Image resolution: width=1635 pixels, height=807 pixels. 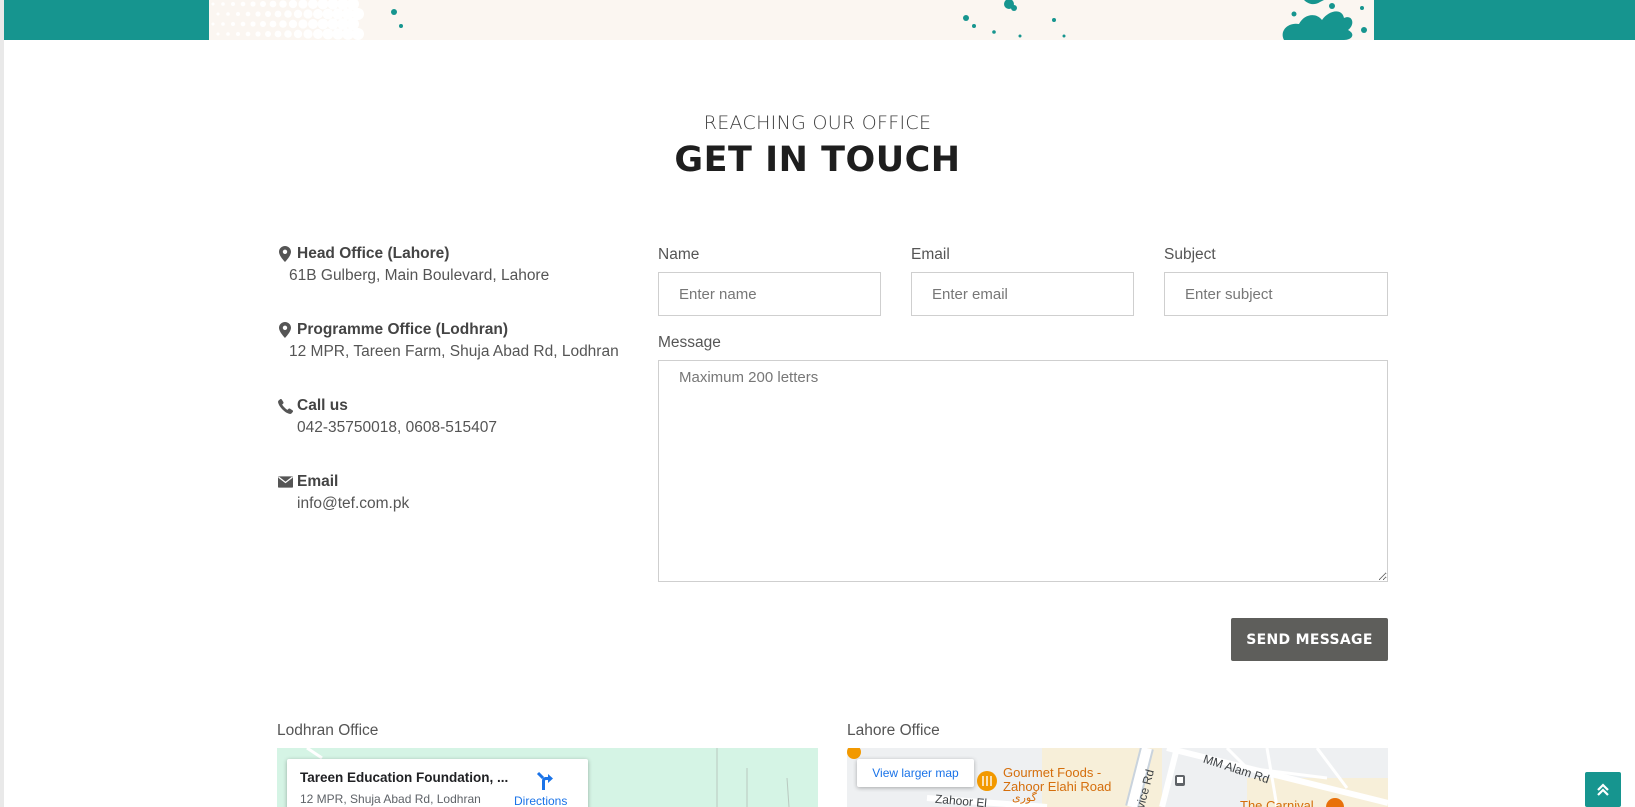 What do you see at coordinates (1324, 20) in the screenshot?
I see `paint-splash-decoration-right` at bounding box center [1324, 20].